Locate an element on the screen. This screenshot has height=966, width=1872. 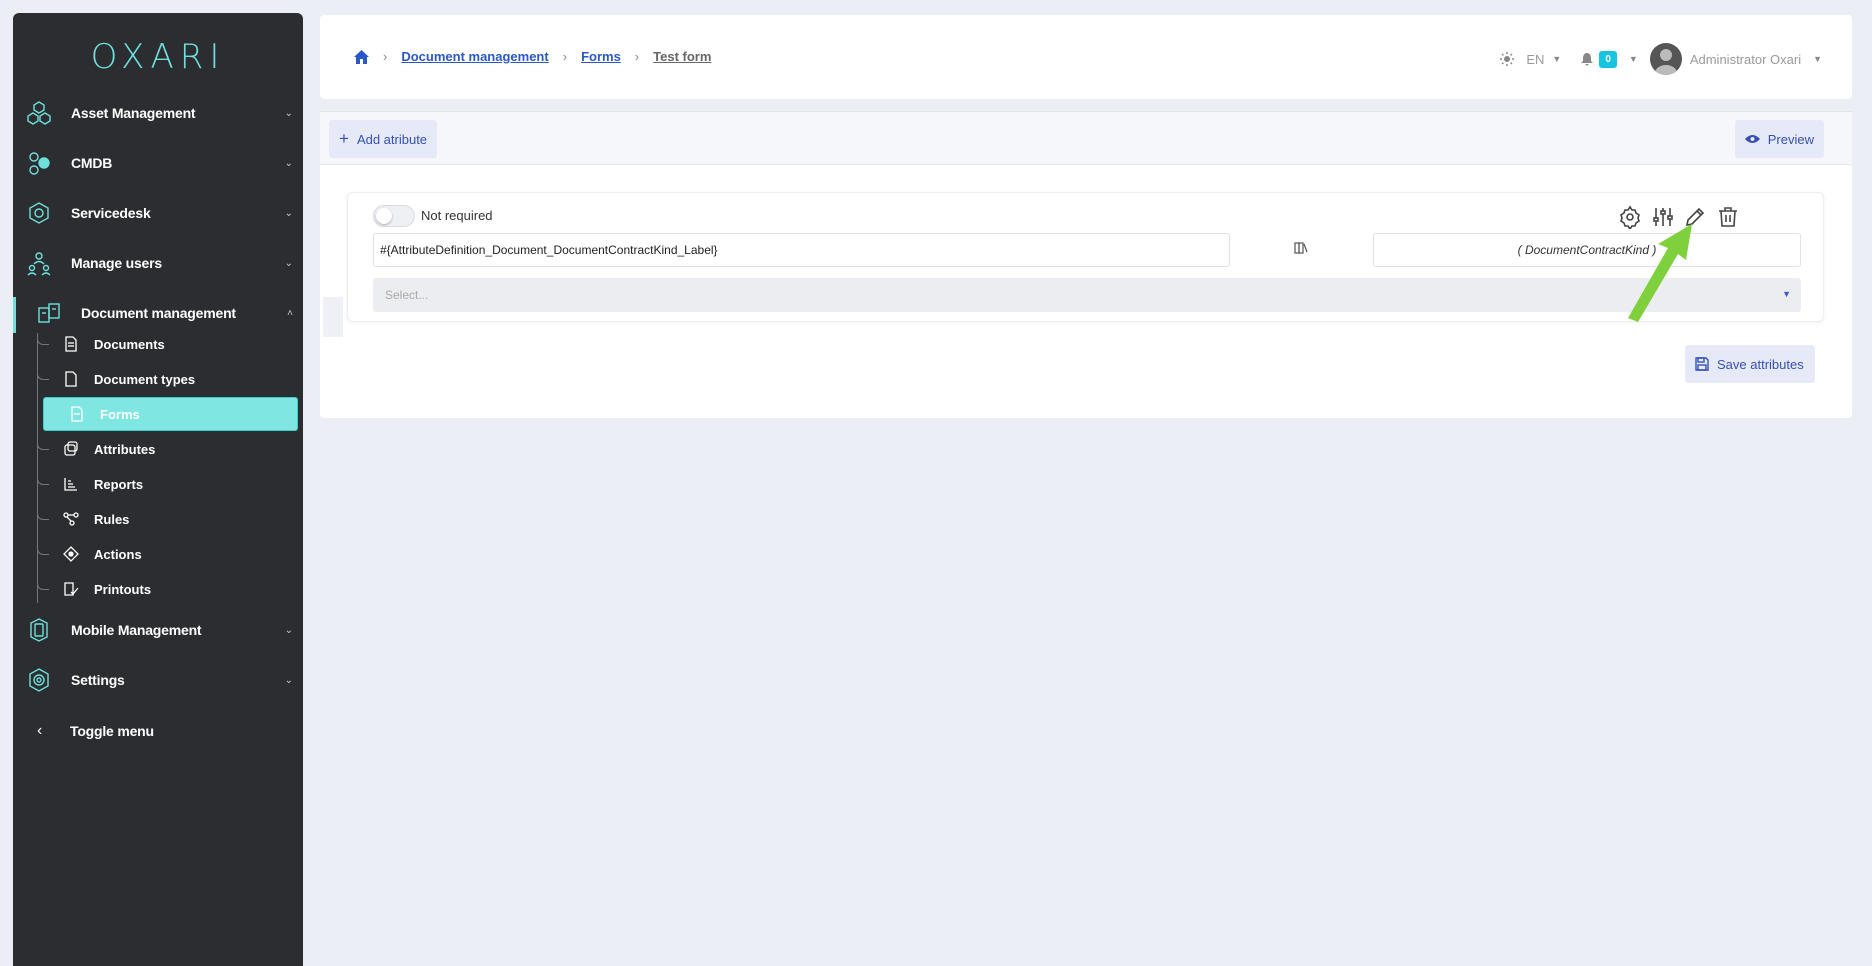
header-controls: EN ▼ 0 ▼ Administrator Oxari ▼ is located at coordinates (1661, 59).